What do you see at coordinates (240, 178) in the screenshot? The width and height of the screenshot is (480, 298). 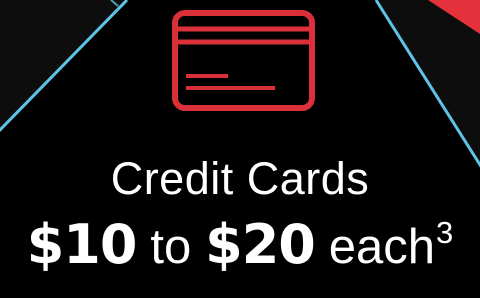 I see `promo-title: Credit Cards` at bounding box center [240, 178].